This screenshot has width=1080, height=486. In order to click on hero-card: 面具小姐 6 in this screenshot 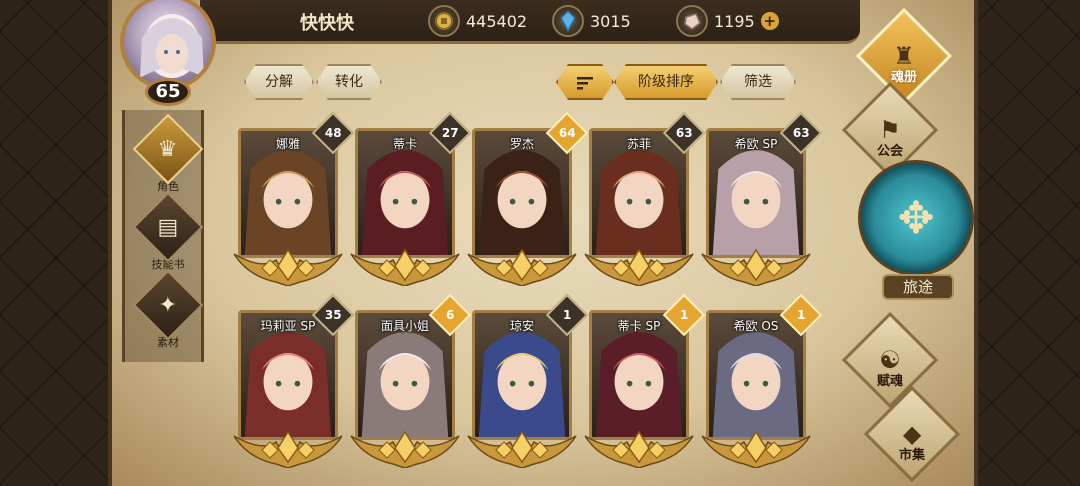, I will do `click(411, 380)`.